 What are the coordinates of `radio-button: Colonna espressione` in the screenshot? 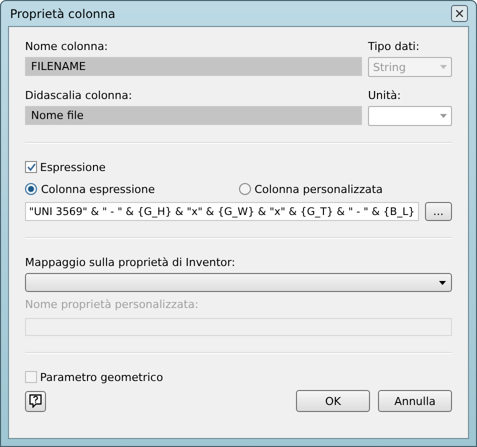 It's located at (131, 189).